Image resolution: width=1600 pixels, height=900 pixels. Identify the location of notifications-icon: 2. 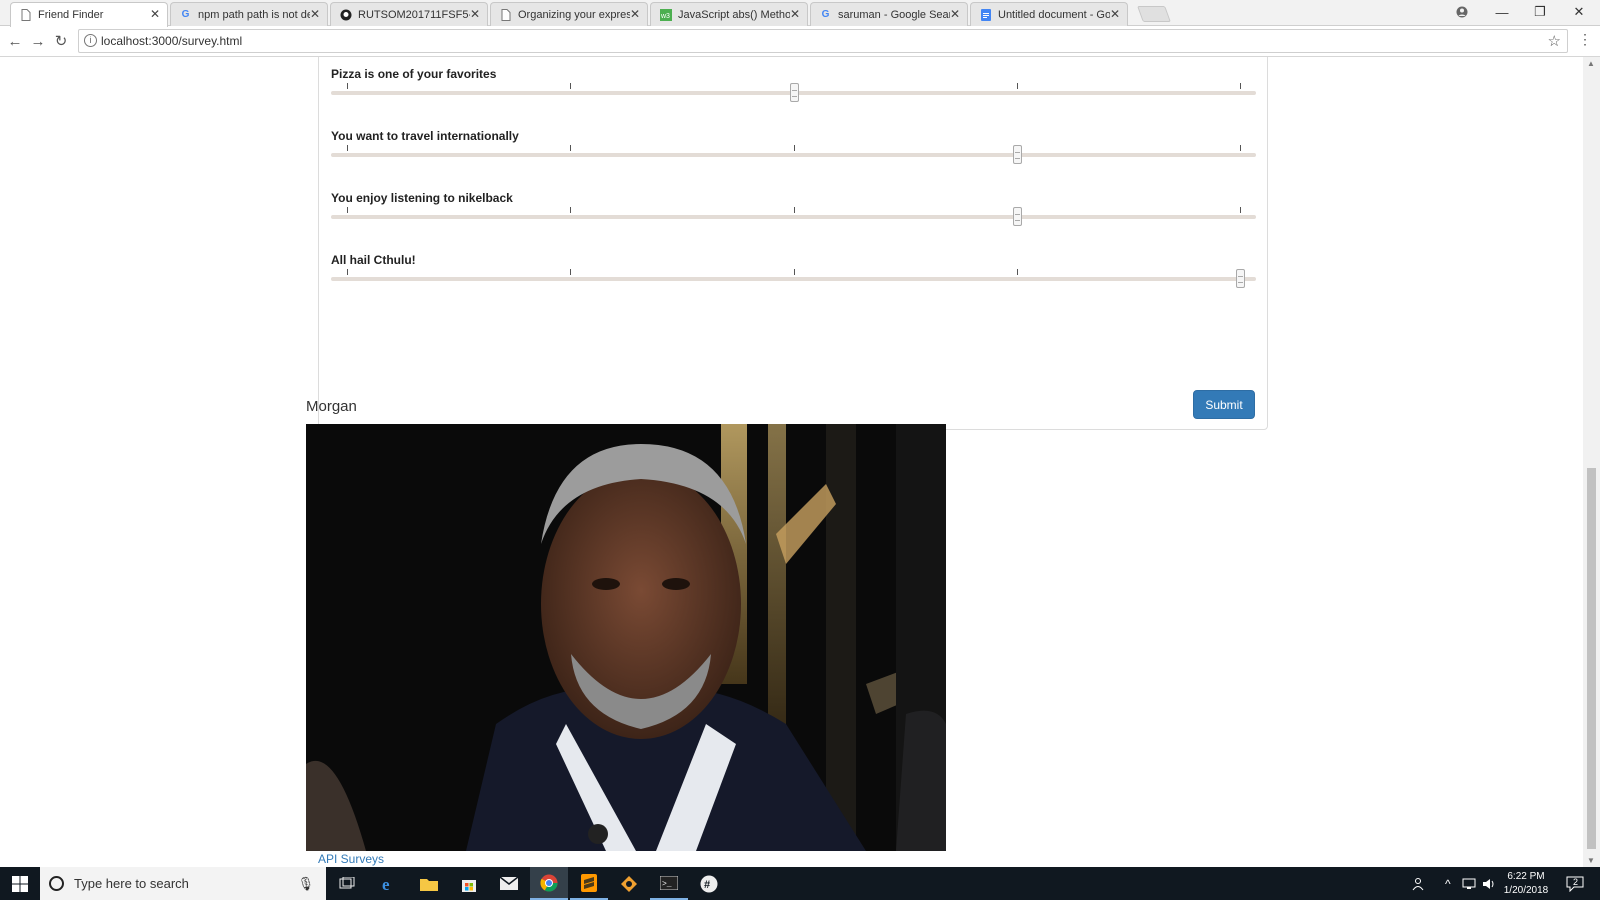
(1575, 883).